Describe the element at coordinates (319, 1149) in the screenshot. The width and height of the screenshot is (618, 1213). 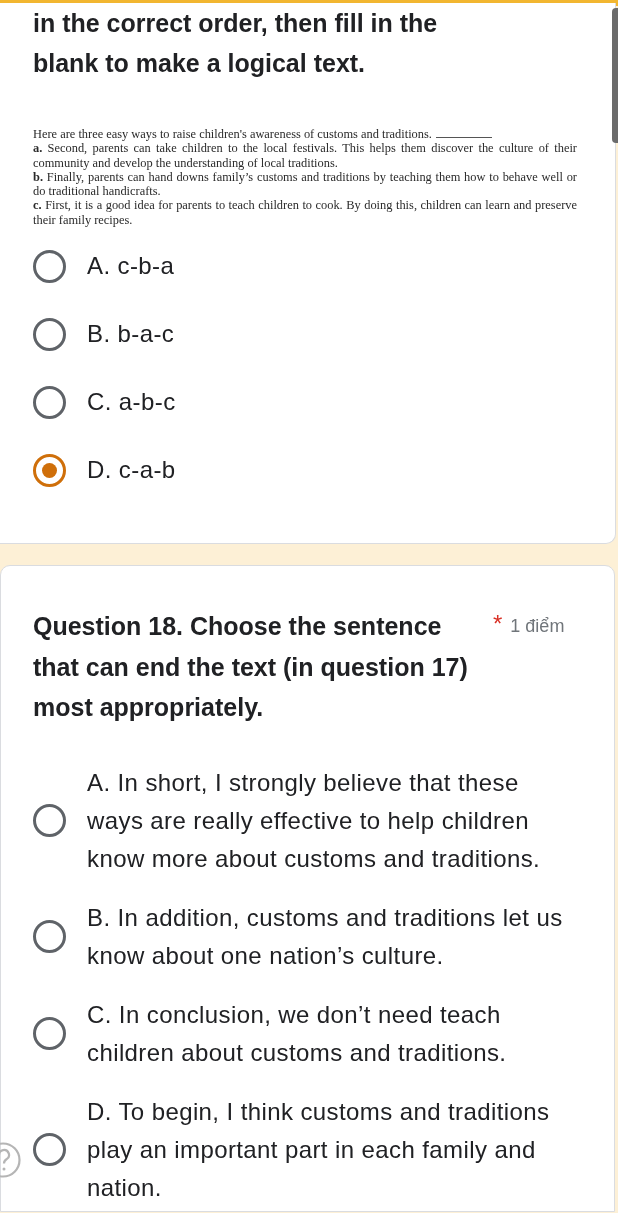
I see `option-label: D. To begin, I think customs and traditions play an important part in each family and nation.` at that location.